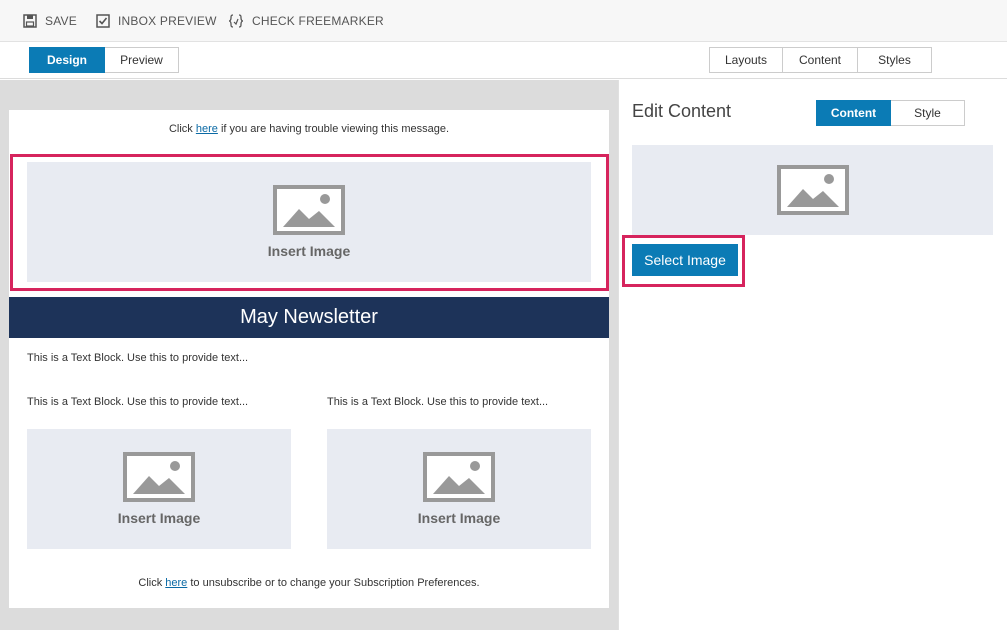 This screenshot has width=1007, height=630. Describe the element at coordinates (503, 21) in the screenshot. I see `top-toolbar: SAVE INBOX PREVIEW CHECK FREEMARKER` at that location.